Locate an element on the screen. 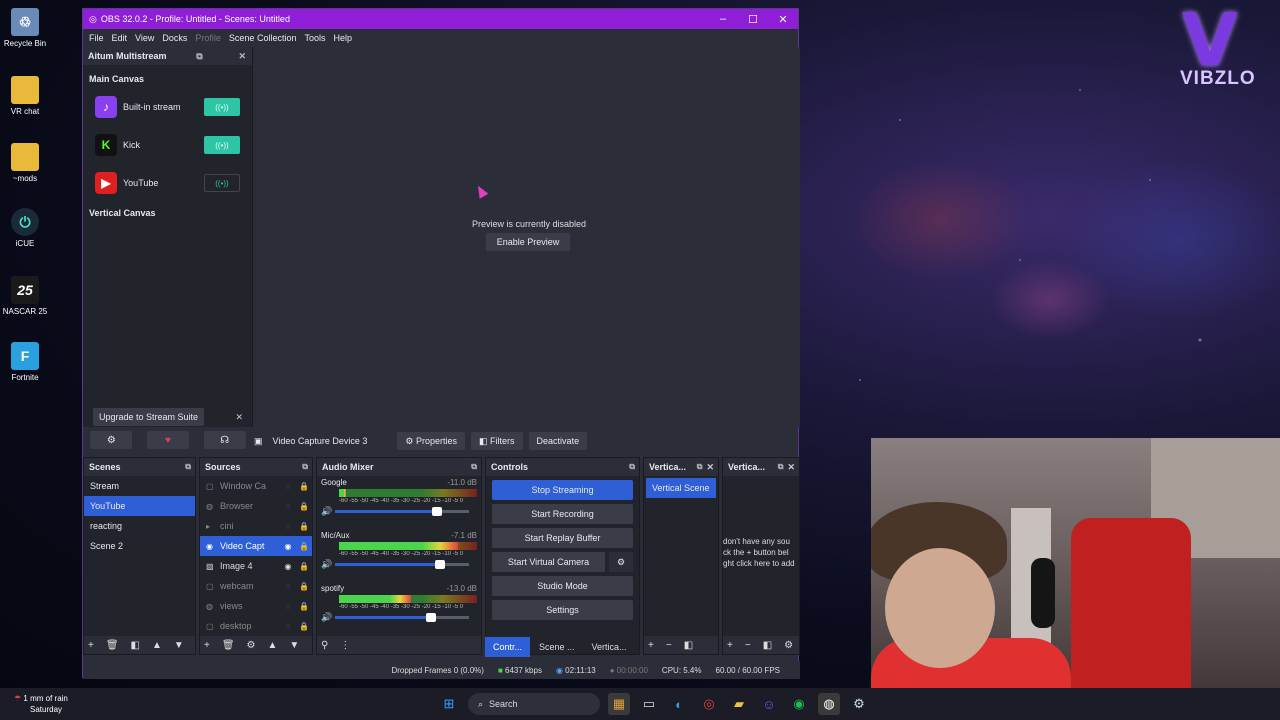 The height and width of the screenshot is (720, 1280). desktop-icon-fortnite: F Fortnite is located at coordinates (25, 362).